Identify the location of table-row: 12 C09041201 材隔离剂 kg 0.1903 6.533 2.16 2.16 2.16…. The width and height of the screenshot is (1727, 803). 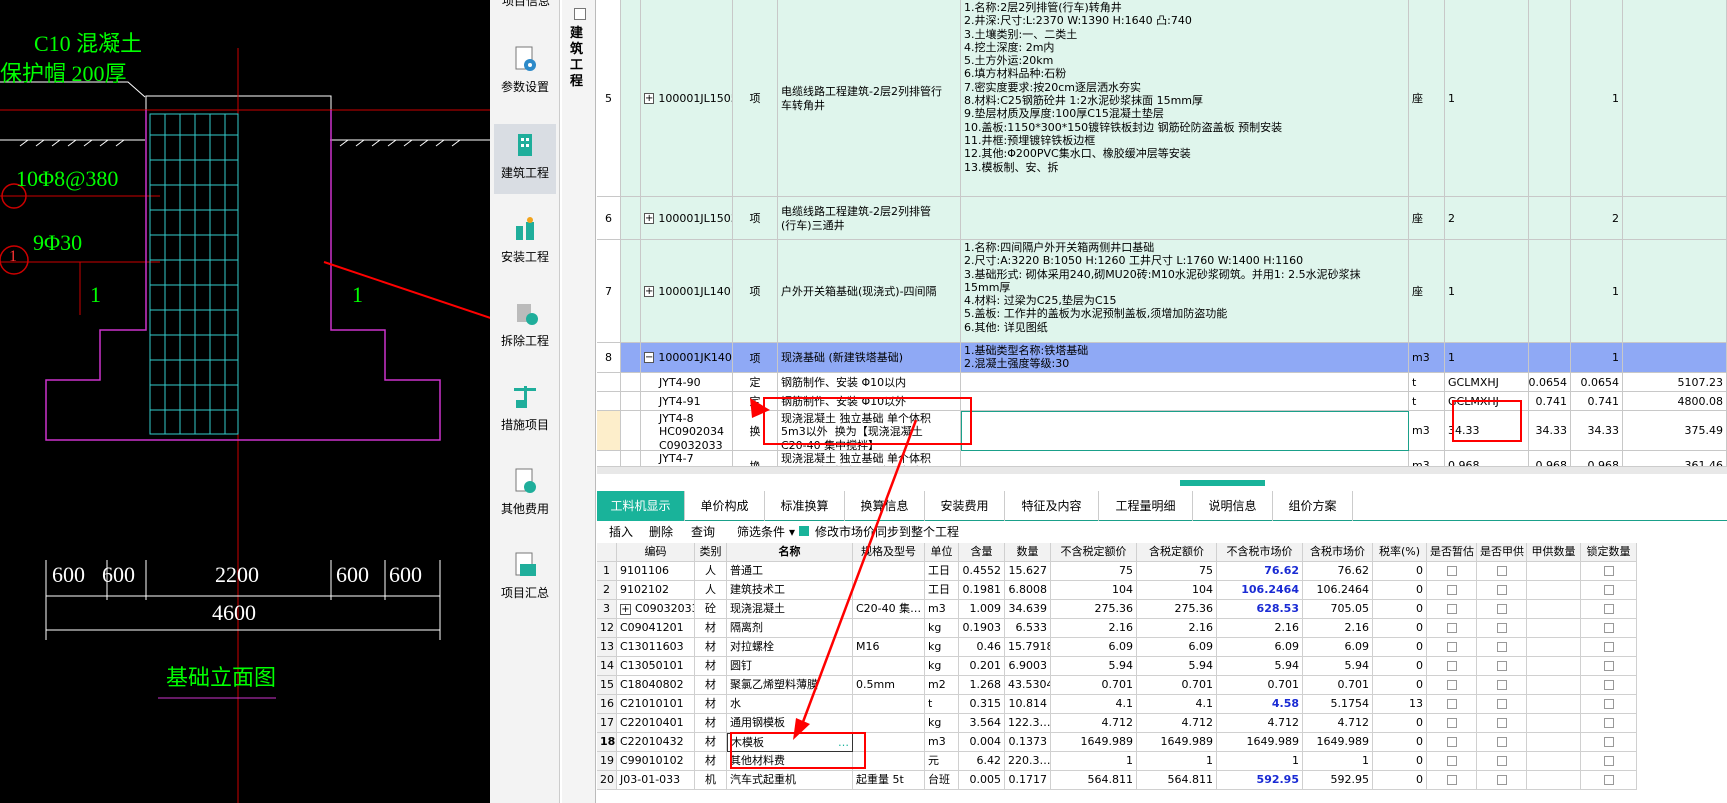
(1162, 628).